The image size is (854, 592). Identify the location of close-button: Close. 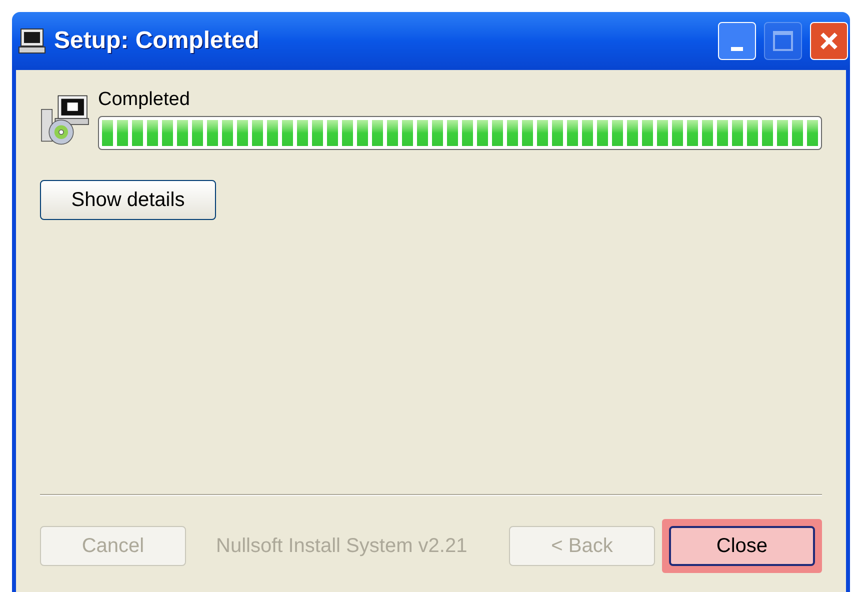
(742, 546).